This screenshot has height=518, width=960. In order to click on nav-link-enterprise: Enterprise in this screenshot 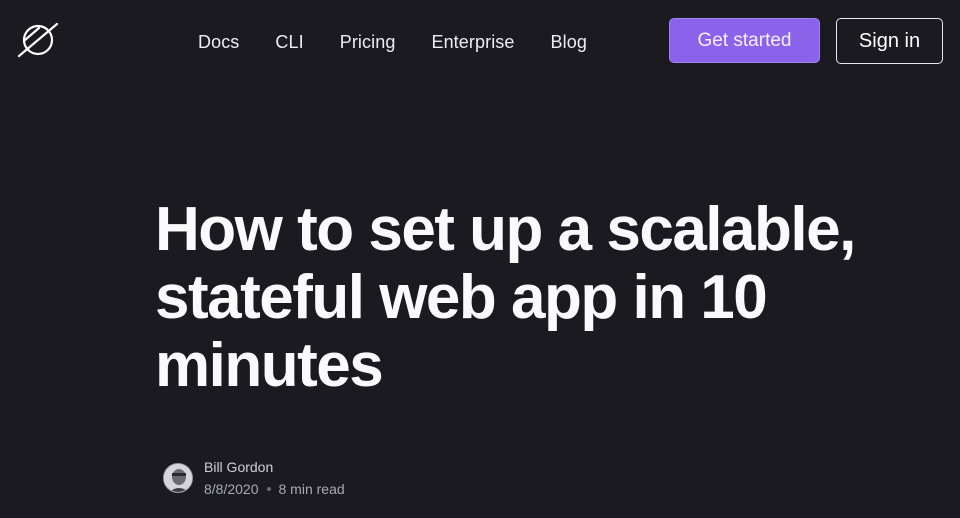, I will do `click(472, 42)`.